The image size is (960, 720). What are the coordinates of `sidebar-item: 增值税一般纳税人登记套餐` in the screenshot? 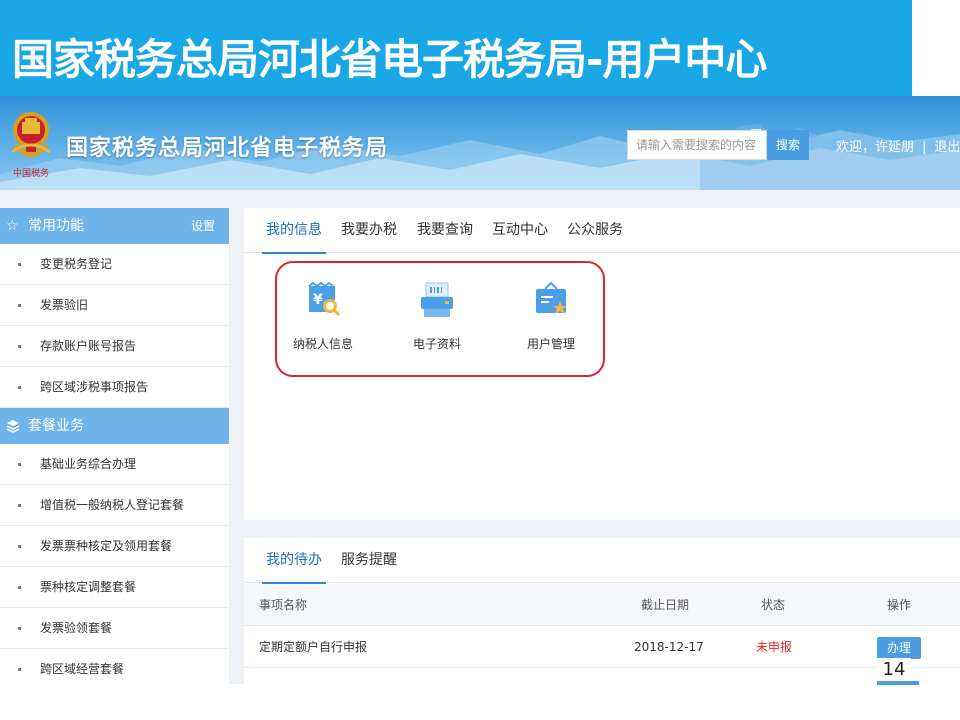 It's located at (114, 505).